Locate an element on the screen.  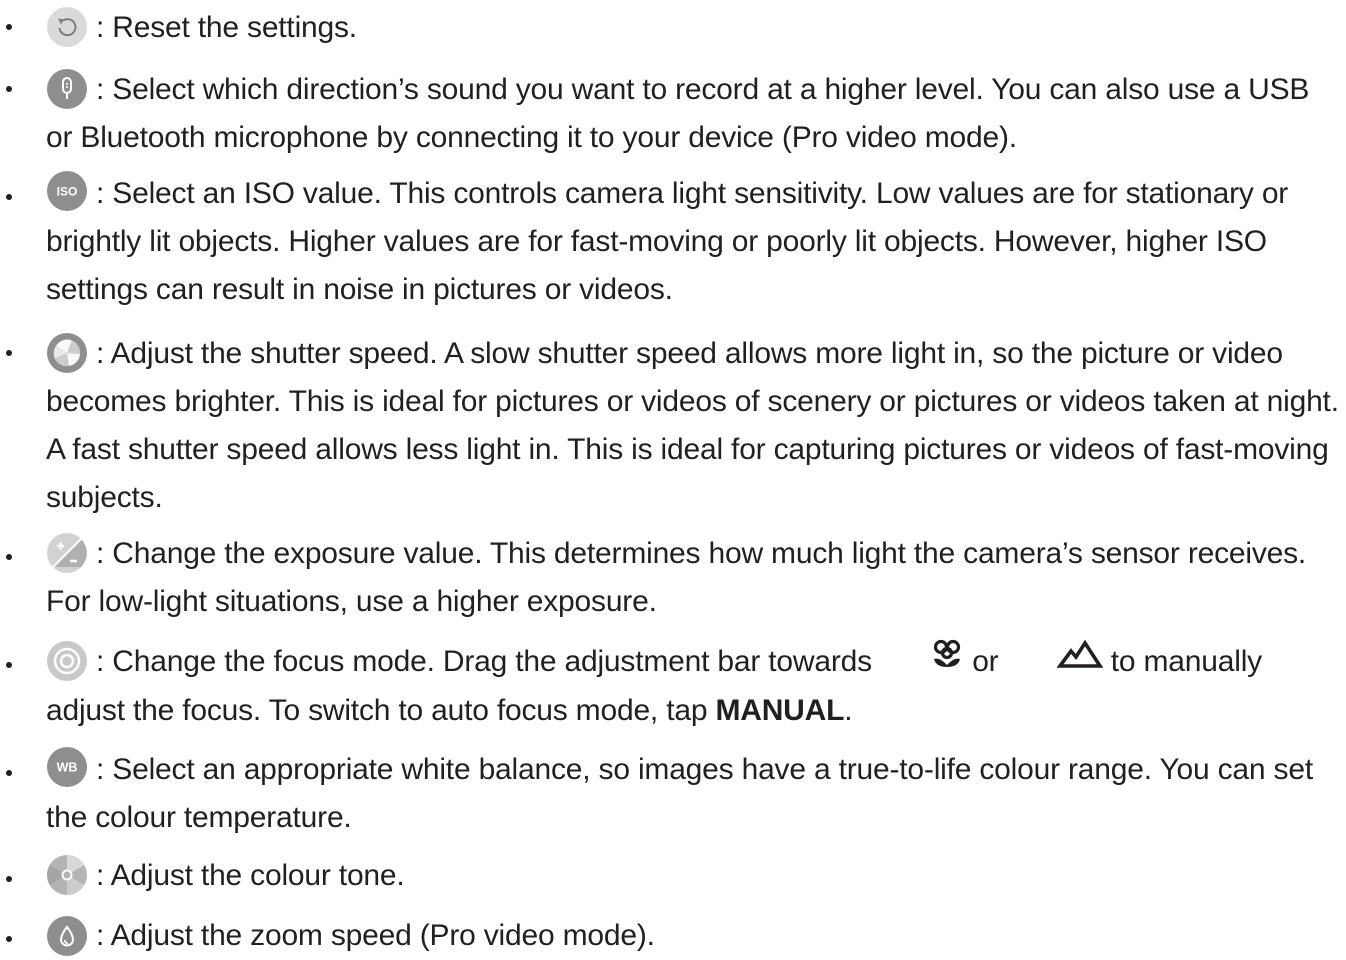
item-text-part: or is located at coordinates (985, 661).